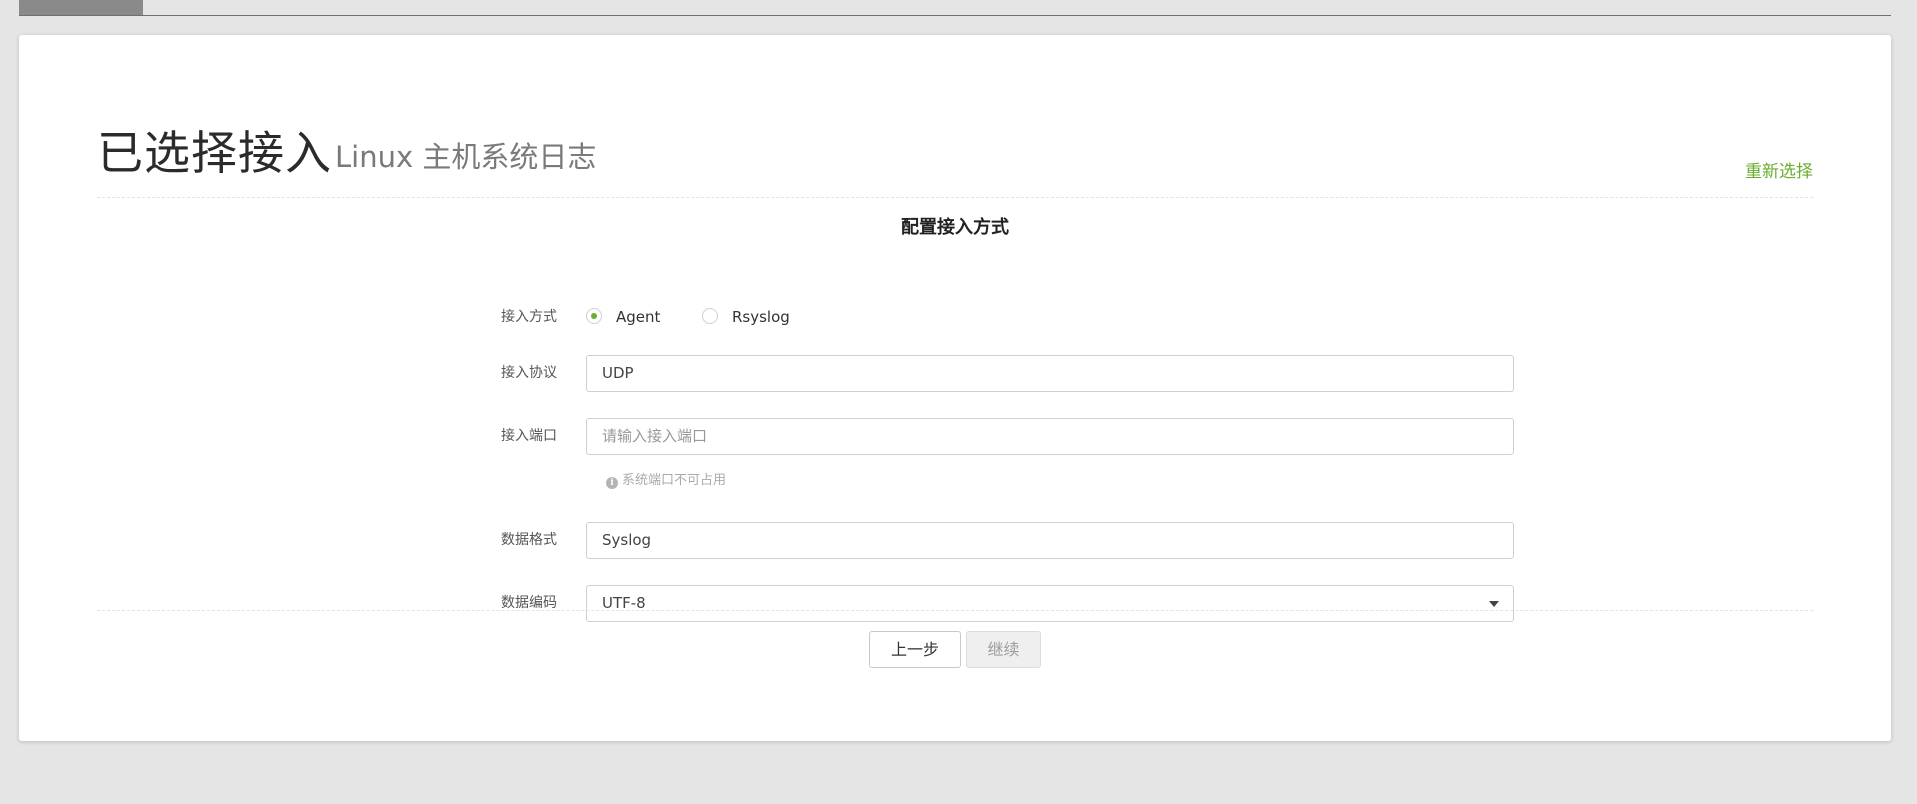 The image size is (1917, 804). What do you see at coordinates (1050, 603) in the screenshot?
I see `encoding-select: UTF-8` at bounding box center [1050, 603].